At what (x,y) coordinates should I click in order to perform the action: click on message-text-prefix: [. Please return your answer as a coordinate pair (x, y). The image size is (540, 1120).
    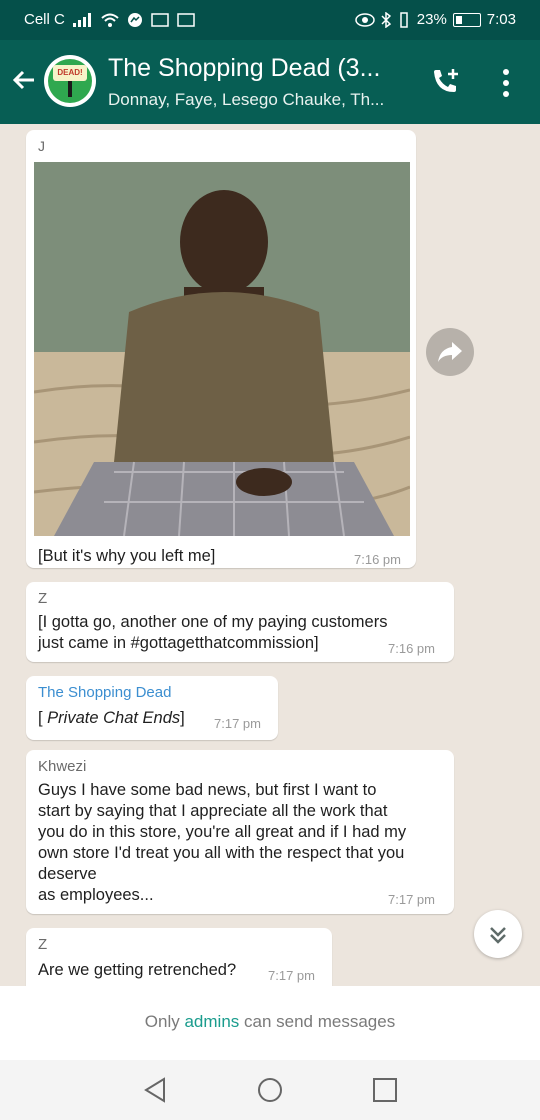
    Looking at the image, I should click on (43, 718).